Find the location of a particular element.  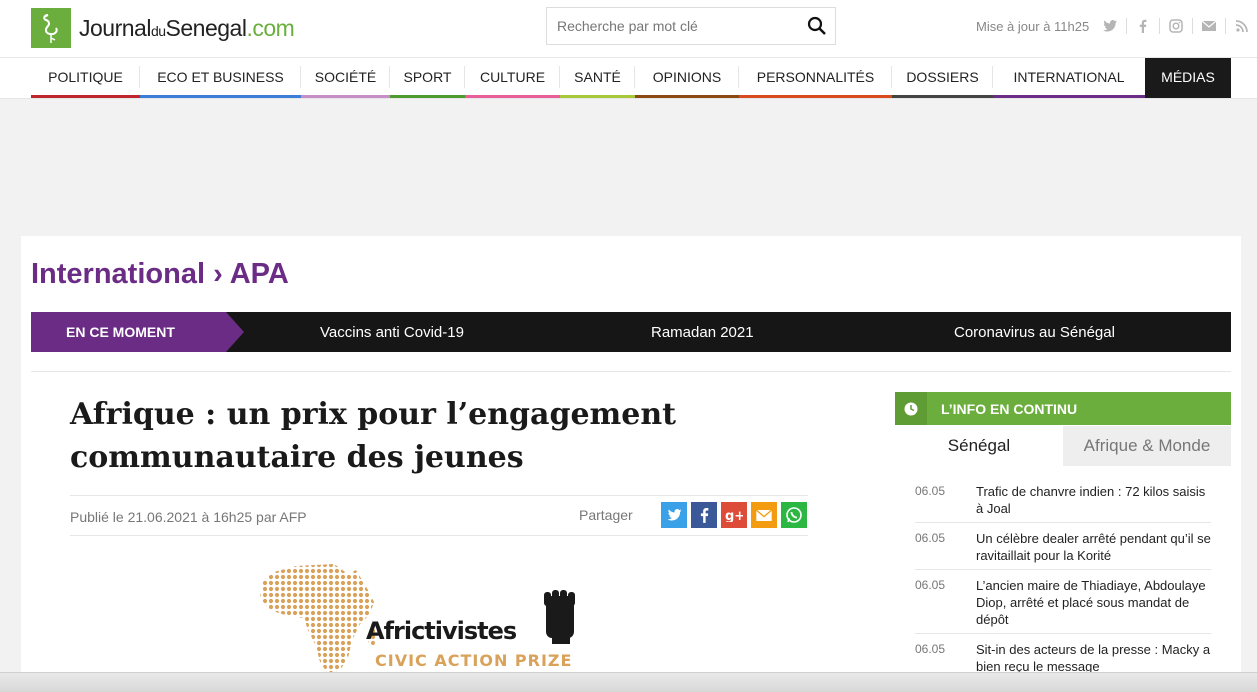

google-plus-icon: g+ is located at coordinates (734, 515).